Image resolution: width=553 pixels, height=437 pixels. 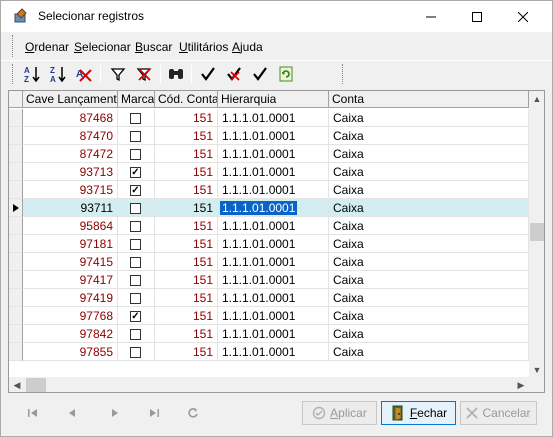 I want to click on table-row: 87472 151 1.1.1.01.0001 Caixa, so click(x=269, y=154).